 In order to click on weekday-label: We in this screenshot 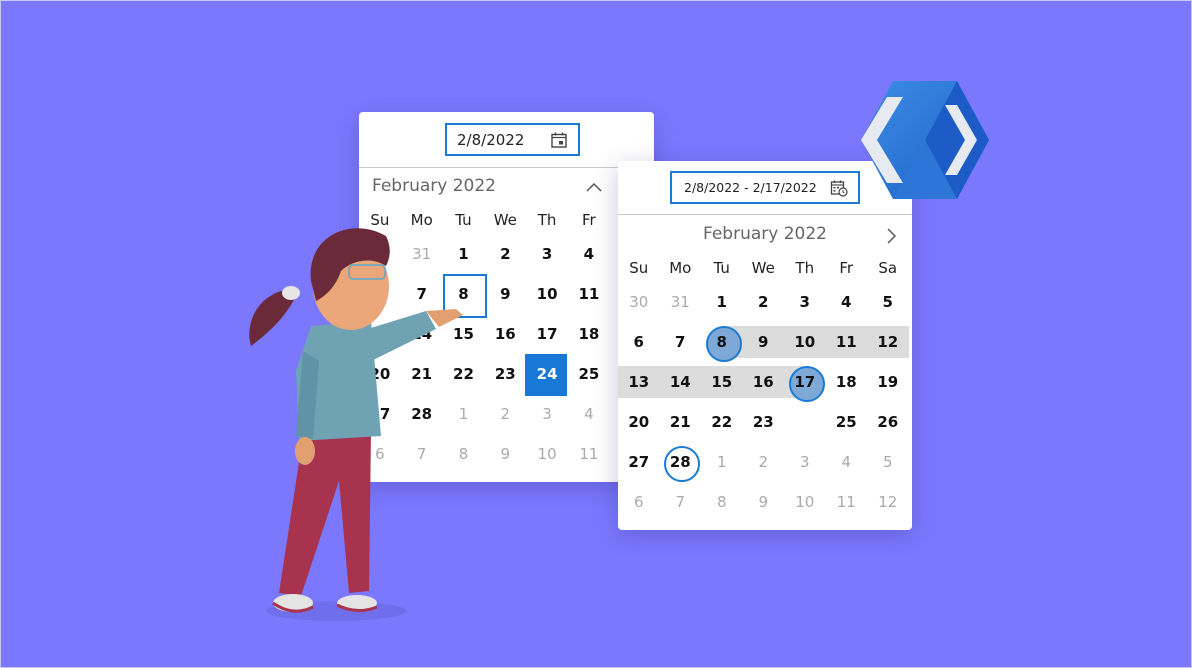, I will do `click(763, 268)`.